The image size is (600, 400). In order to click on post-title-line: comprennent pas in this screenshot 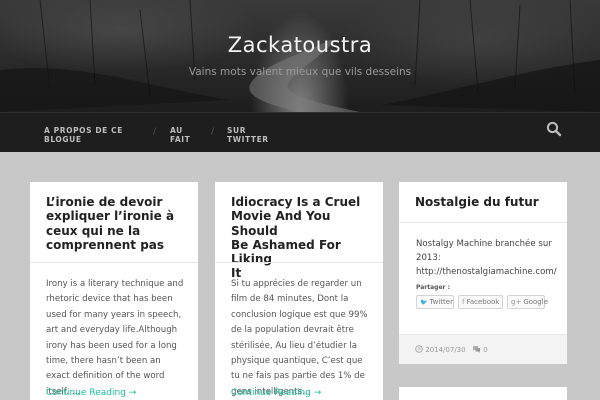, I will do `click(105, 244)`.